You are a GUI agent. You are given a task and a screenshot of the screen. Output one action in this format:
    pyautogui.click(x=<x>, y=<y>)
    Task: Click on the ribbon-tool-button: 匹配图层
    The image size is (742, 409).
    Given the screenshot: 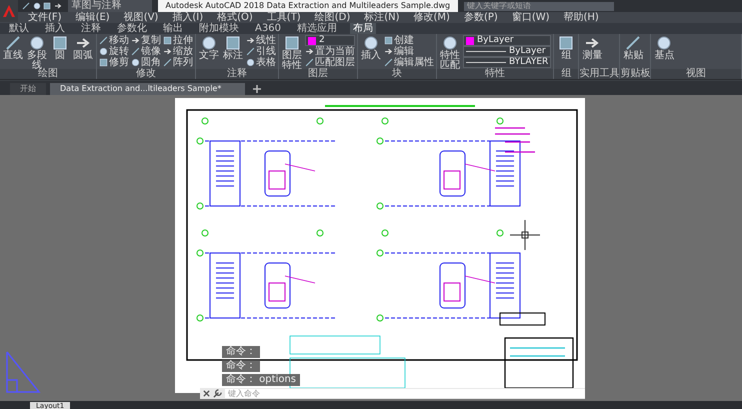 What is the action you would take?
    pyautogui.click(x=330, y=62)
    